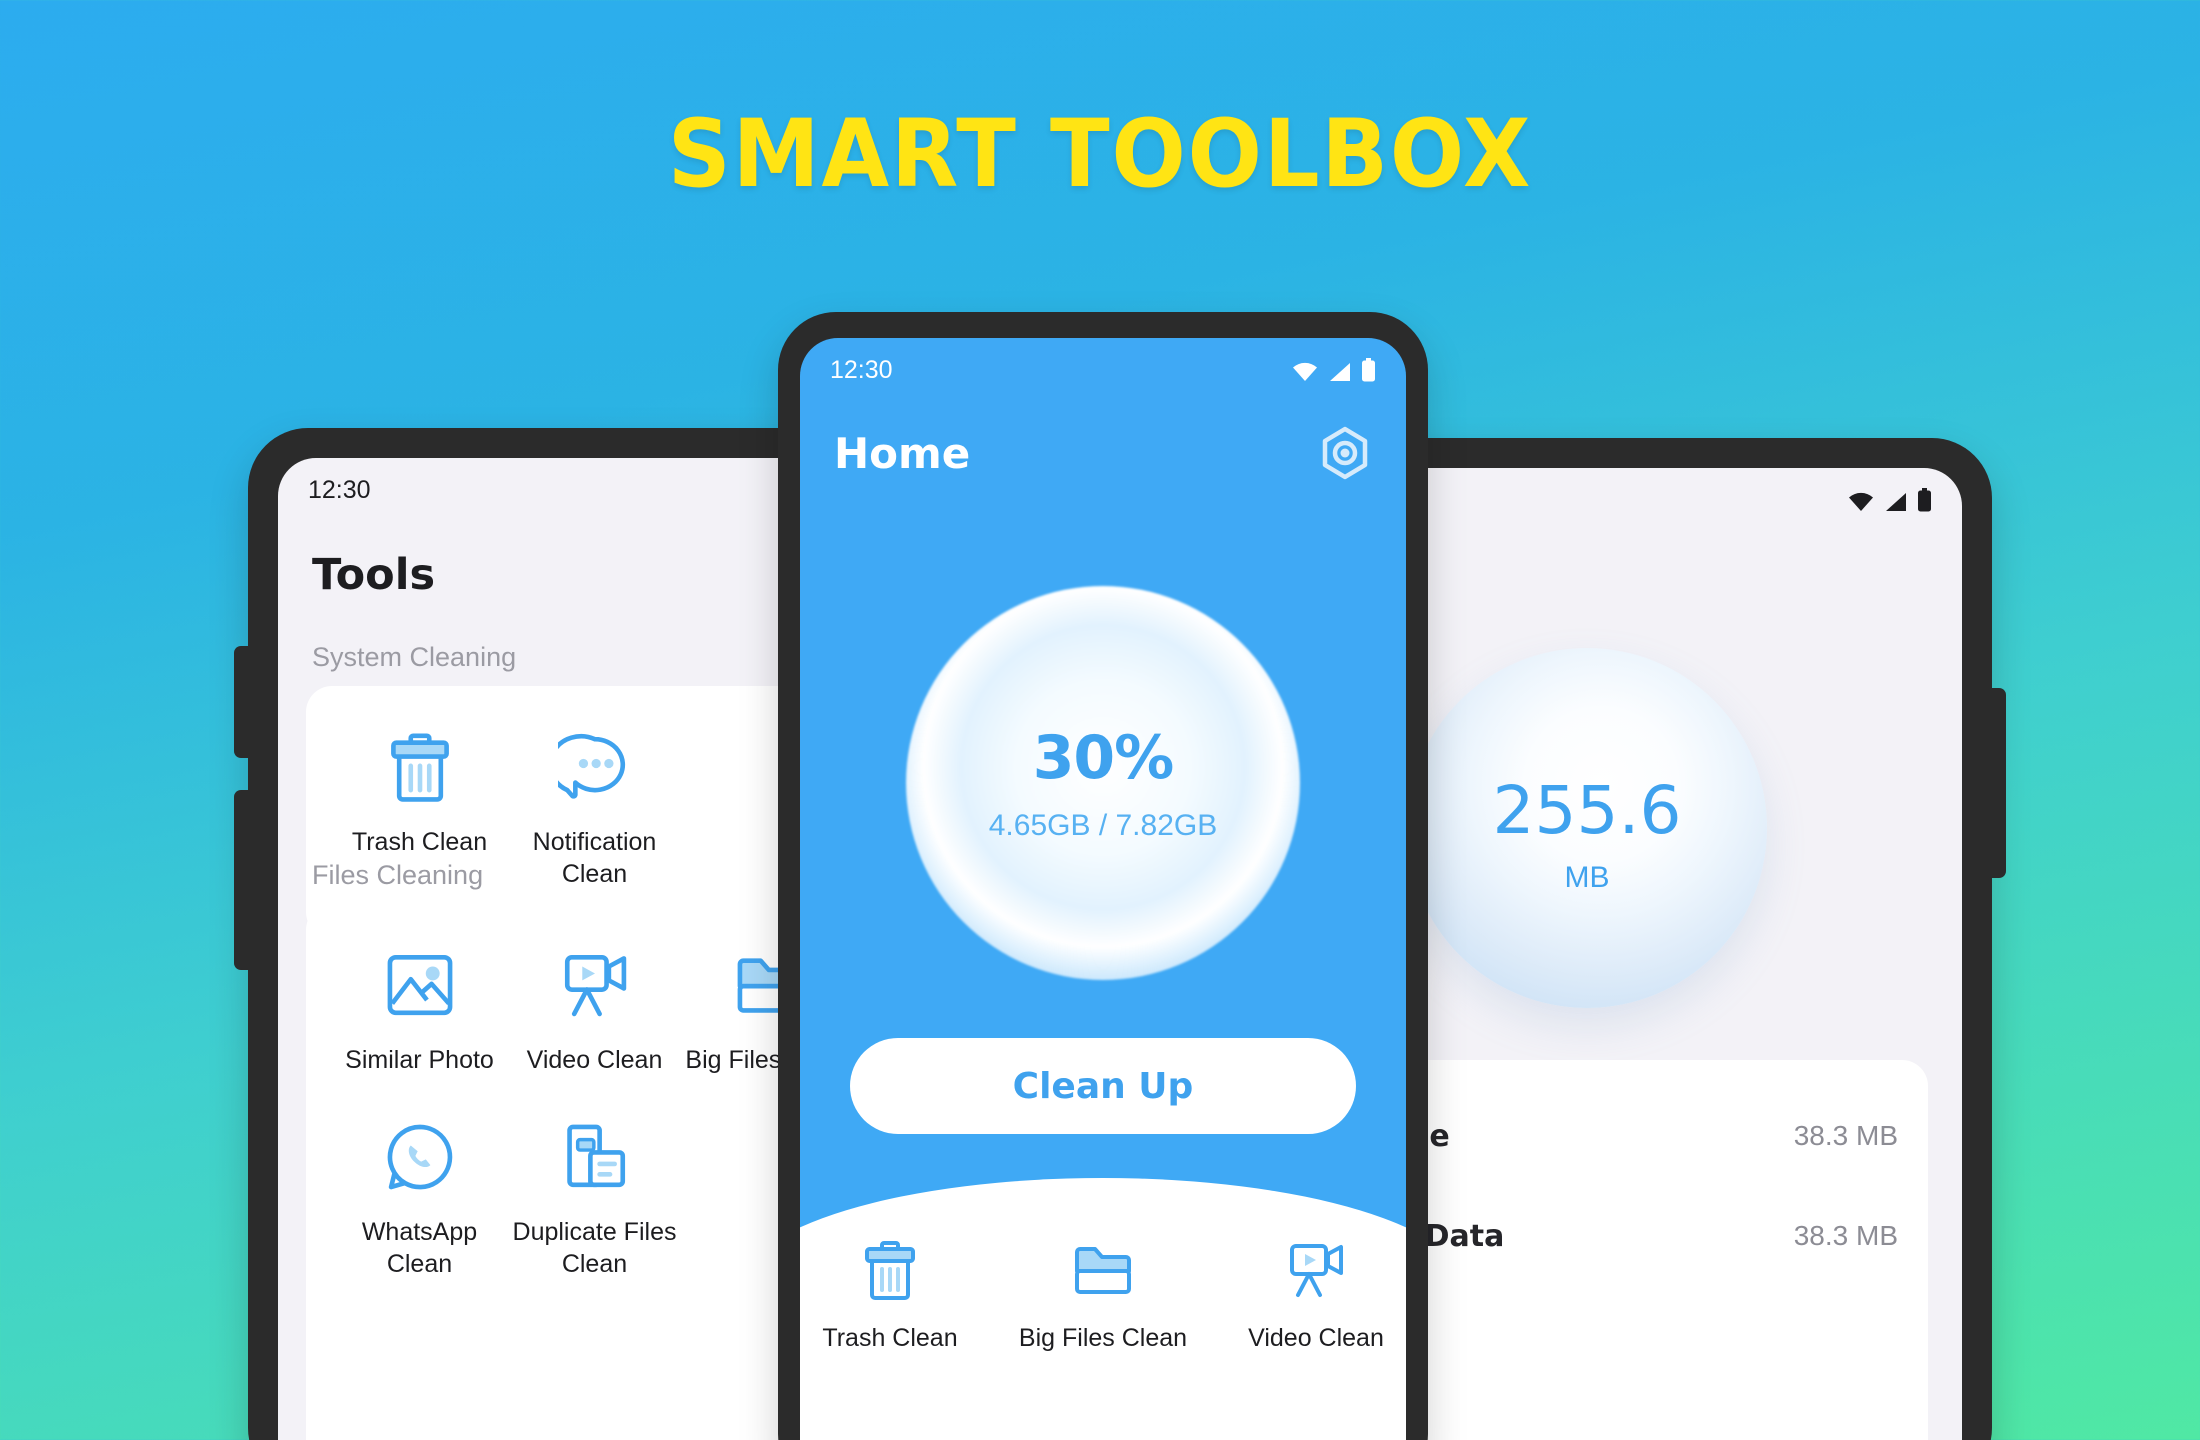 Image resolution: width=2200 pixels, height=1440 pixels. What do you see at coordinates (589, 767) in the screenshot?
I see `chat-bubble-icon` at bounding box center [589, 767].